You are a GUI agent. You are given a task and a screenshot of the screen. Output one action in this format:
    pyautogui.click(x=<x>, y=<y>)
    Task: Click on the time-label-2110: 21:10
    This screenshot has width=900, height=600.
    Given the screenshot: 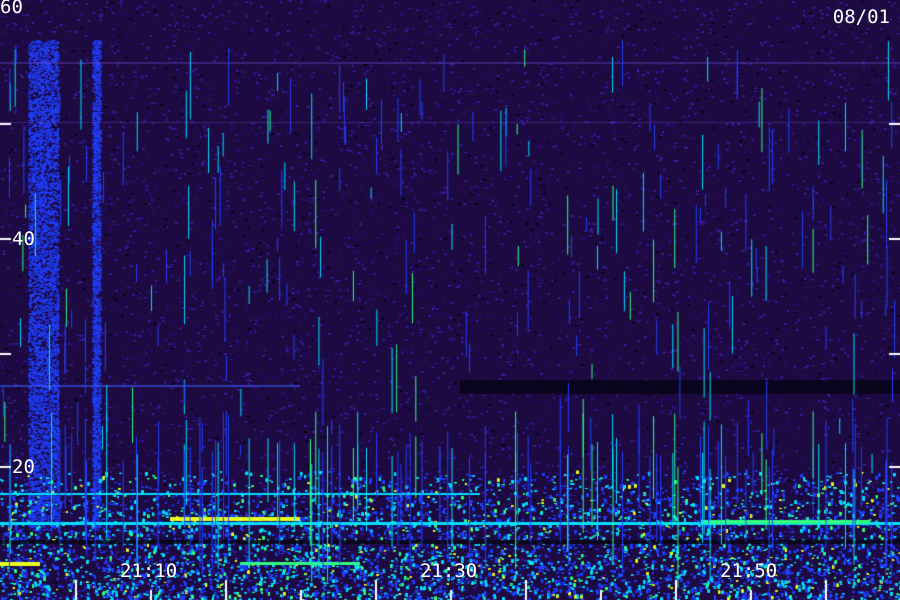 What is the action you would take?
    pyautogui.click(x=149, y=571)
    